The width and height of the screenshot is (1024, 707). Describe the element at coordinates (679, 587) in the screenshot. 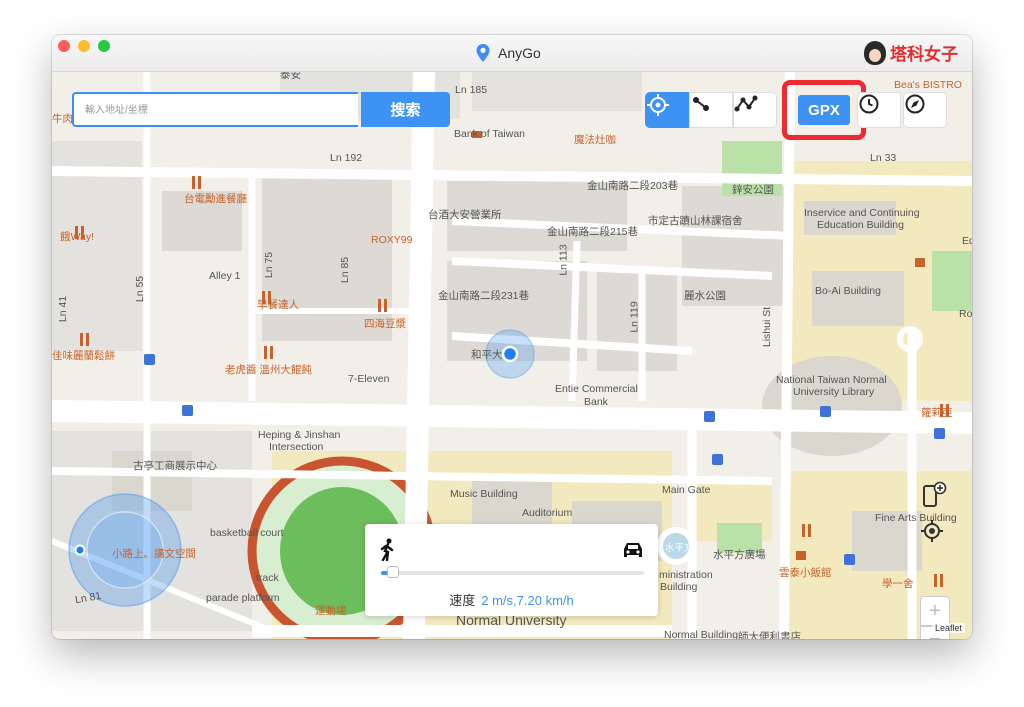

I see `map-label: Building` at that location.